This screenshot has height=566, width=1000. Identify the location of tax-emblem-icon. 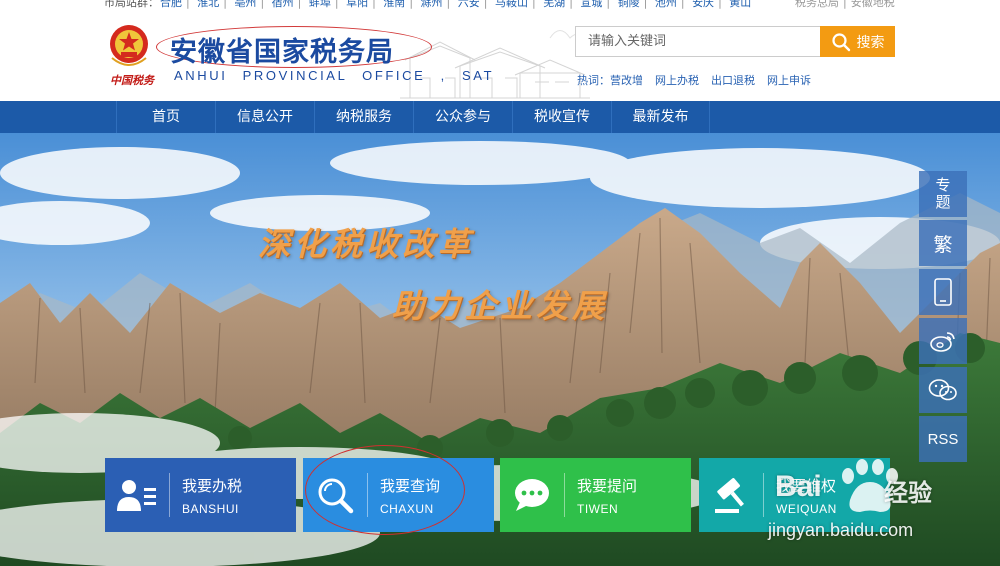
(129, 45).